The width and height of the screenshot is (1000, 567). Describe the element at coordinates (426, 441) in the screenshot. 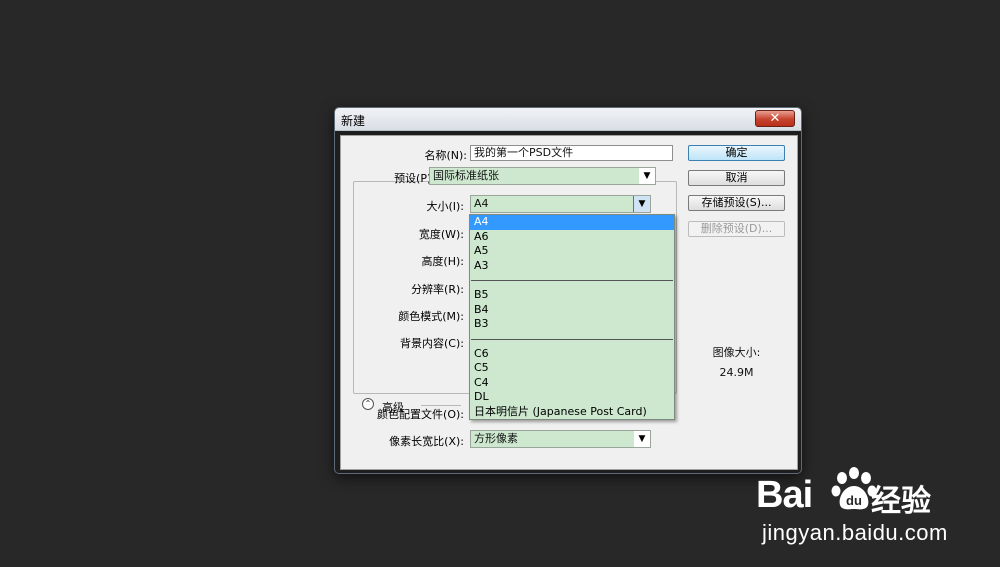

I see `pixel-aspect-label: 像素长宽比(X):` at that location.